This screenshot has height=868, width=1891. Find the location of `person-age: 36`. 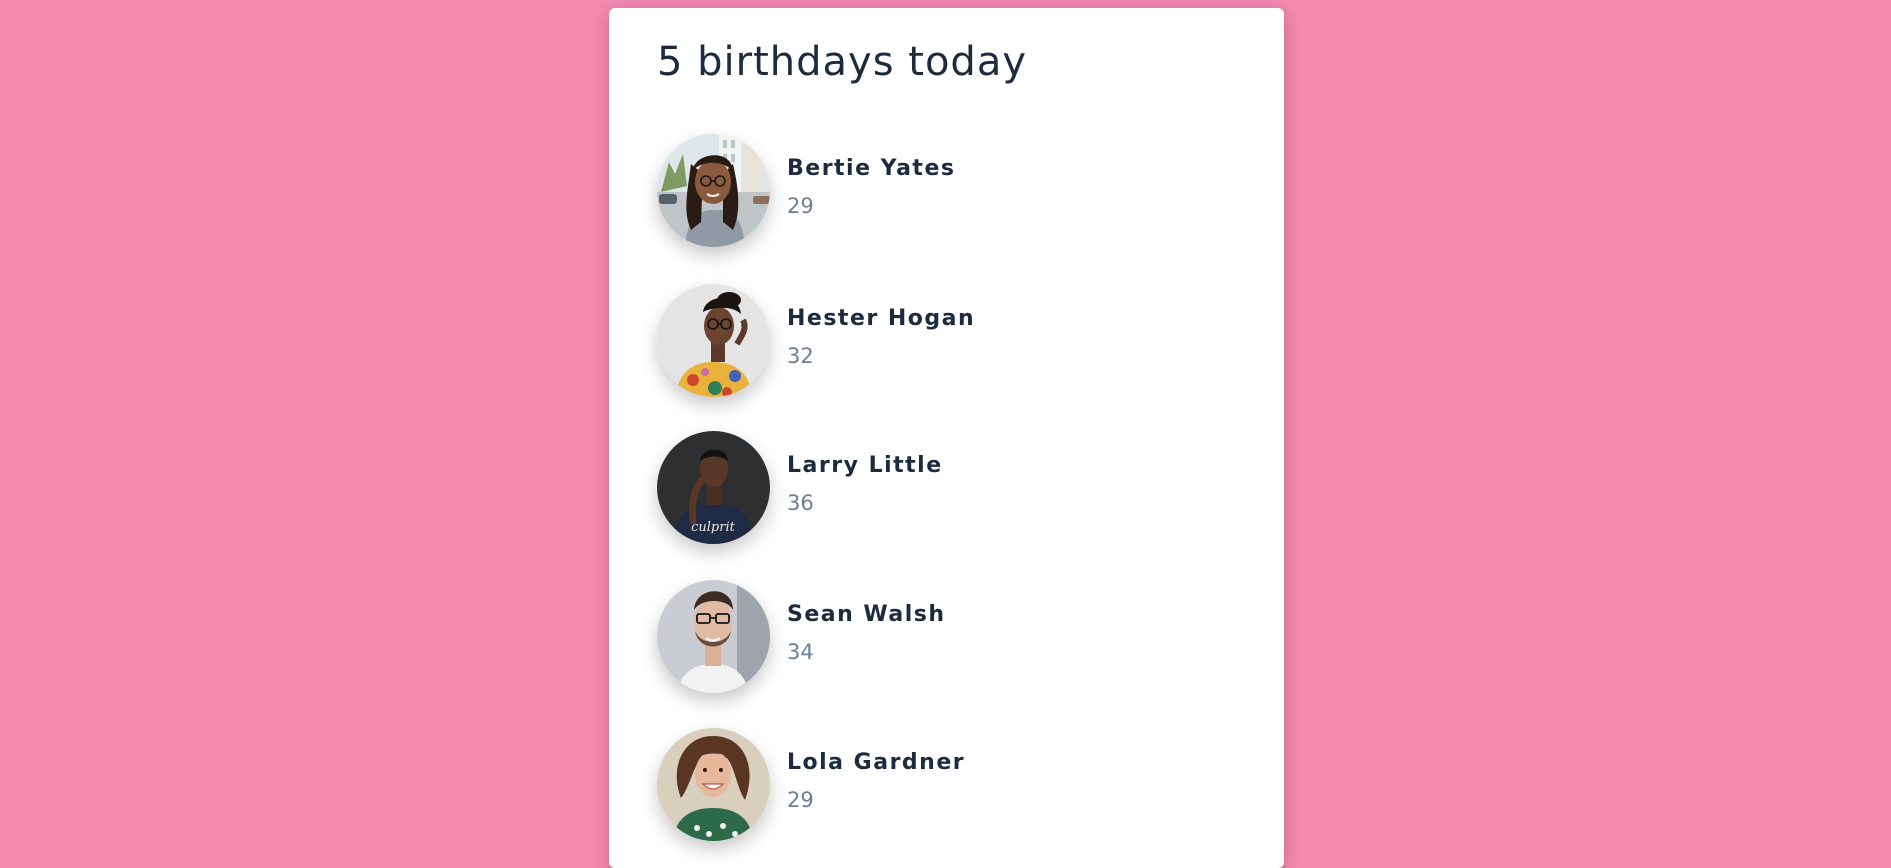

person-age: 36 is located at coordinates (800, 503).